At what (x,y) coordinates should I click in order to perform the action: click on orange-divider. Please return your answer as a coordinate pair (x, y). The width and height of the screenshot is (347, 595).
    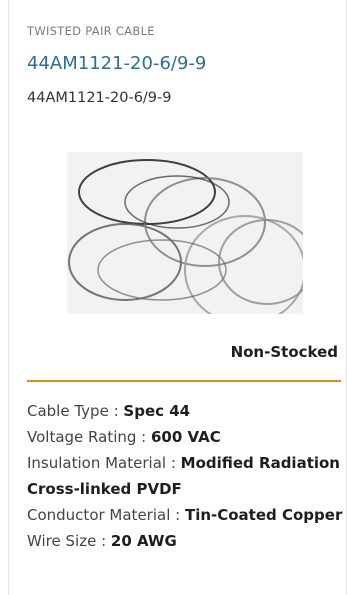
    Looking at the image, I should click on (184, 381).